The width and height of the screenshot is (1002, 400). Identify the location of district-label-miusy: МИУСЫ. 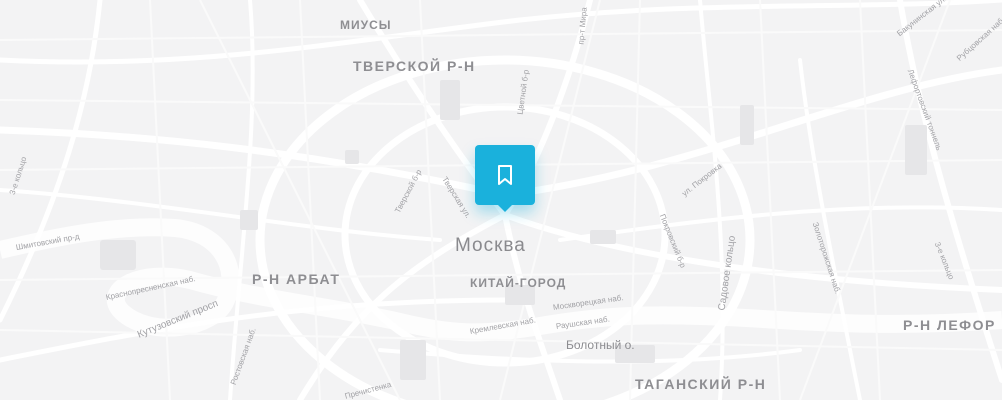
(366, 25).